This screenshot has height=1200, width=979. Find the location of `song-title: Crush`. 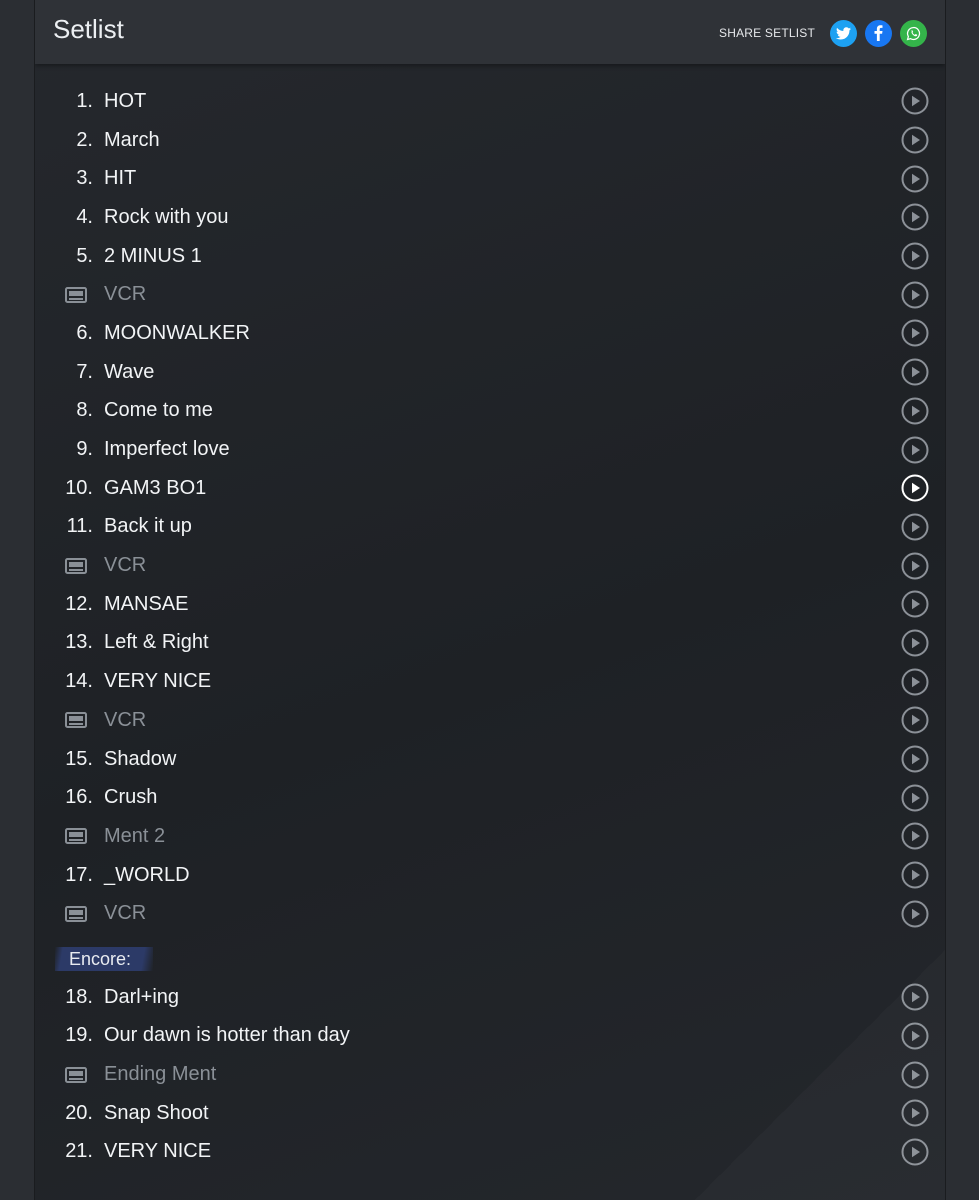

song-title: Crush is located at coordinates (130, 797).